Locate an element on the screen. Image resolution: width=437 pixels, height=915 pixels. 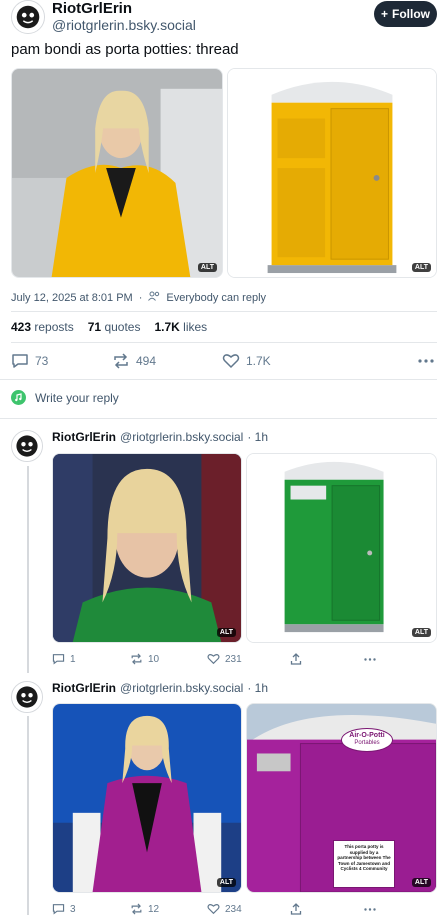
like-button: 234 is located at coordinates (224, 909).